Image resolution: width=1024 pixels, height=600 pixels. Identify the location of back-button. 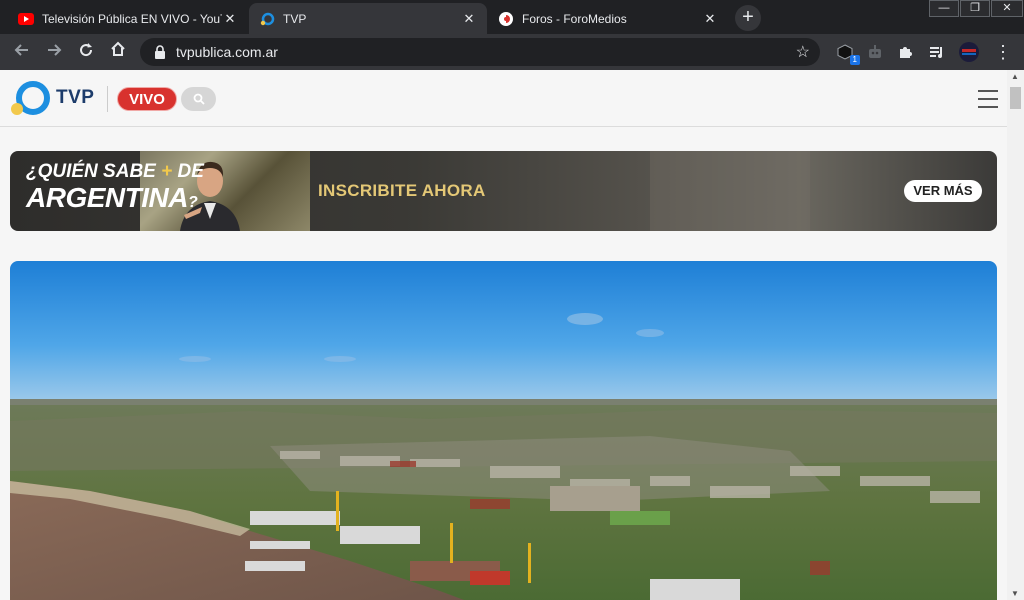
(22, 52).